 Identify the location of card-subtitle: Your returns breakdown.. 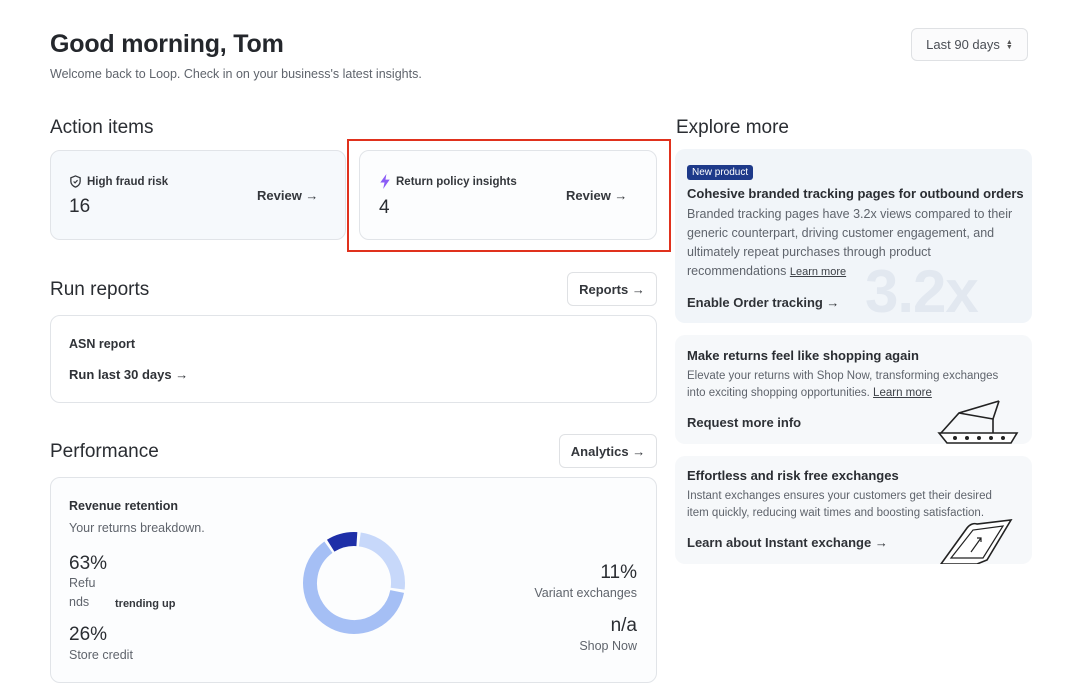
(137, 528).